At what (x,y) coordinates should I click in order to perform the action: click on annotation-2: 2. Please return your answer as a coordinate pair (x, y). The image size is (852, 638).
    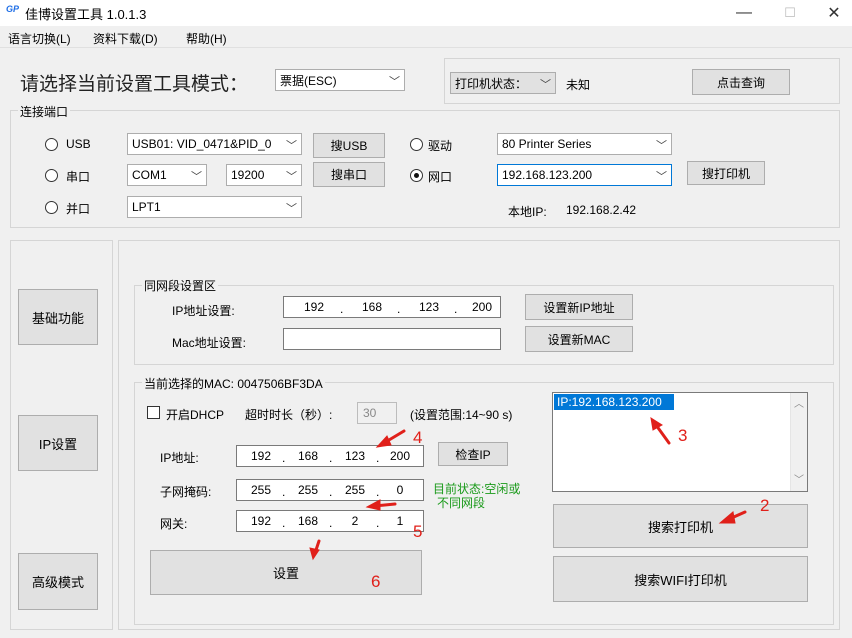
    Looking at the image, I should click on (765, 505).